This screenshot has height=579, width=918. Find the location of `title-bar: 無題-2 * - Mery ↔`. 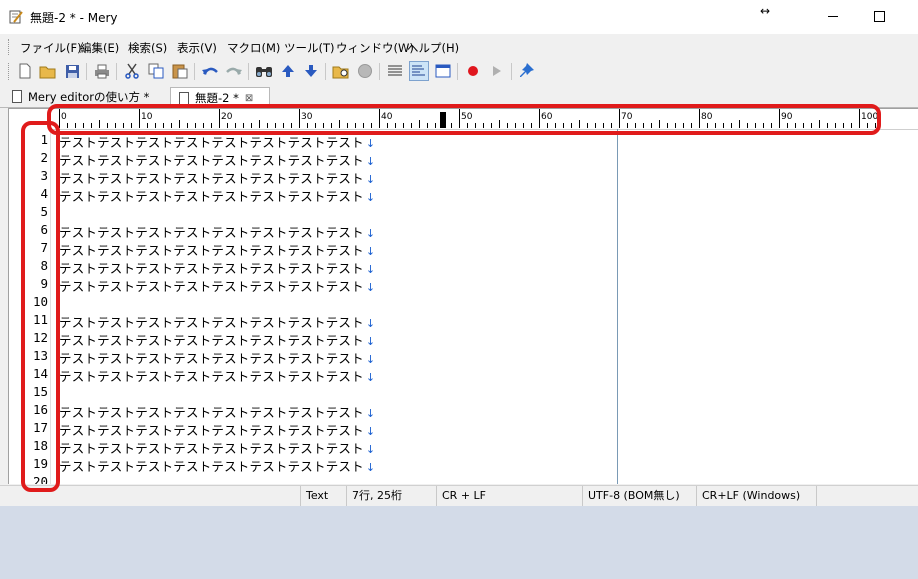

title-bar: 無題-2 * - Mery ↔ is located at coordinates (459, 17).